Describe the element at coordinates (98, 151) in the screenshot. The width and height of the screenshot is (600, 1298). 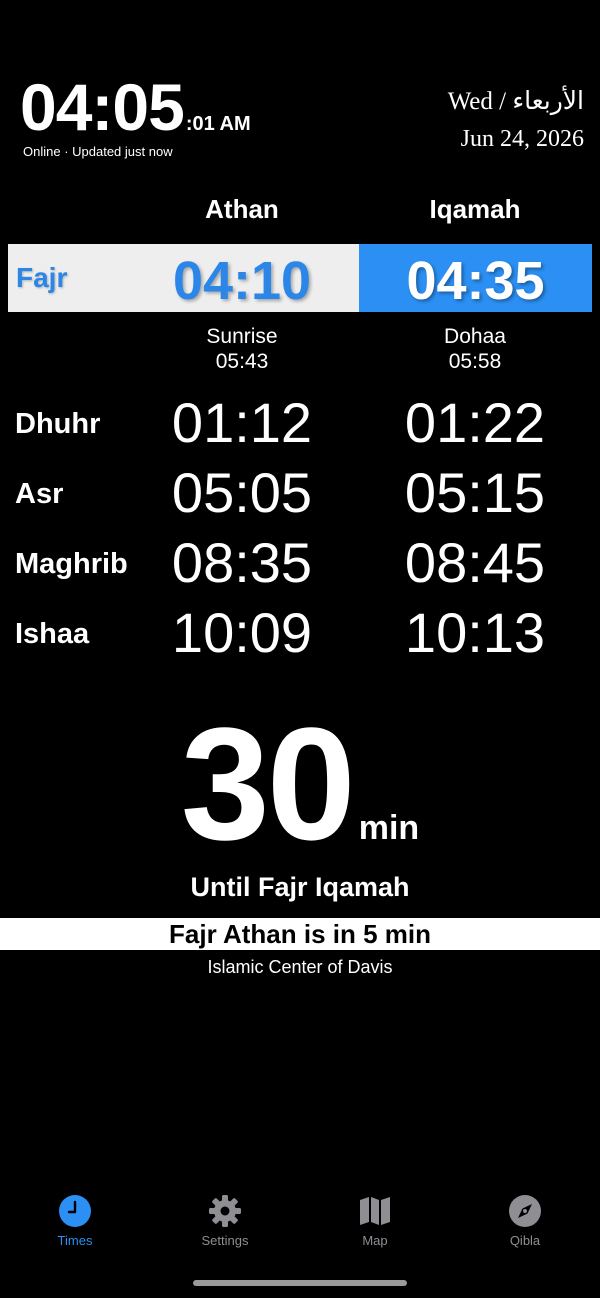
I see `sync-status: Online · Updated just now` at that location.